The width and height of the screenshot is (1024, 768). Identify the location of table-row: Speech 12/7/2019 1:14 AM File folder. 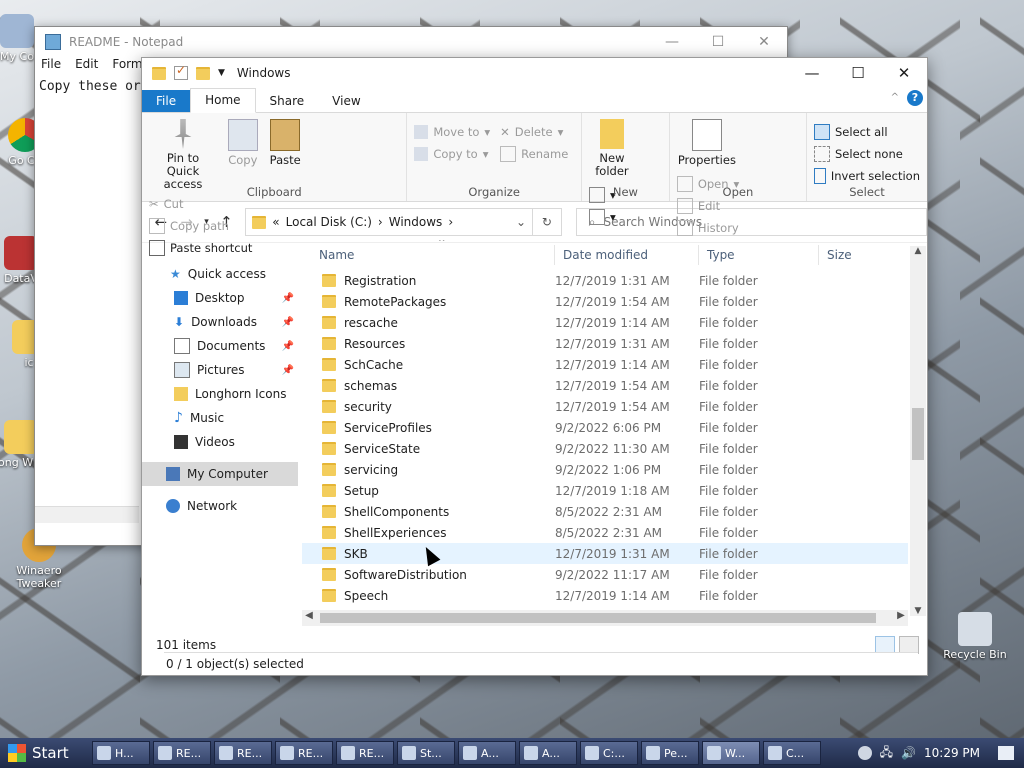
(605, 595).